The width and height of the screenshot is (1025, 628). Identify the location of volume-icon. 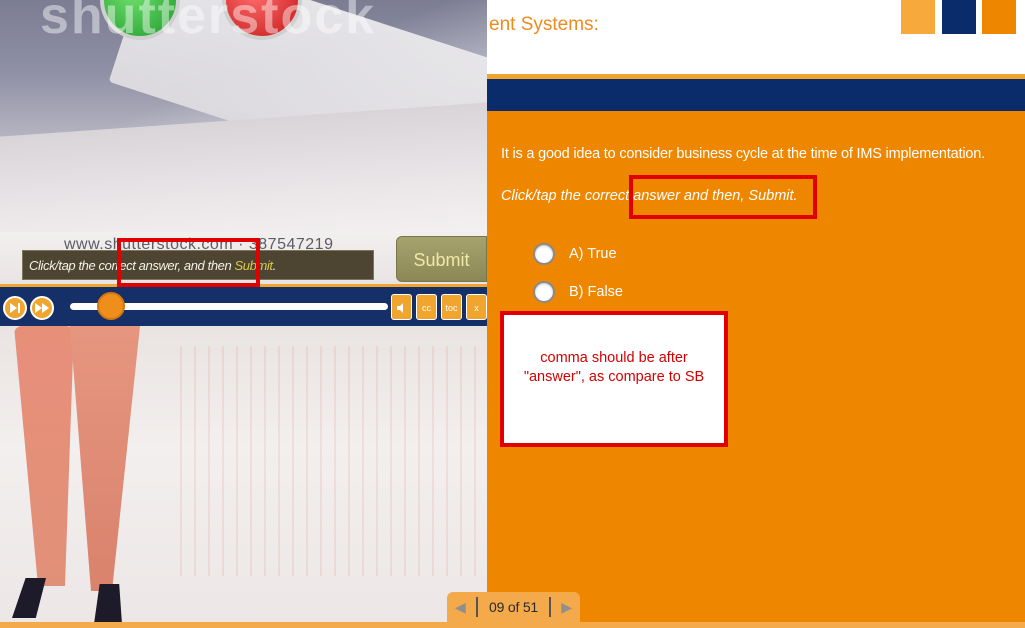
(401, 307).